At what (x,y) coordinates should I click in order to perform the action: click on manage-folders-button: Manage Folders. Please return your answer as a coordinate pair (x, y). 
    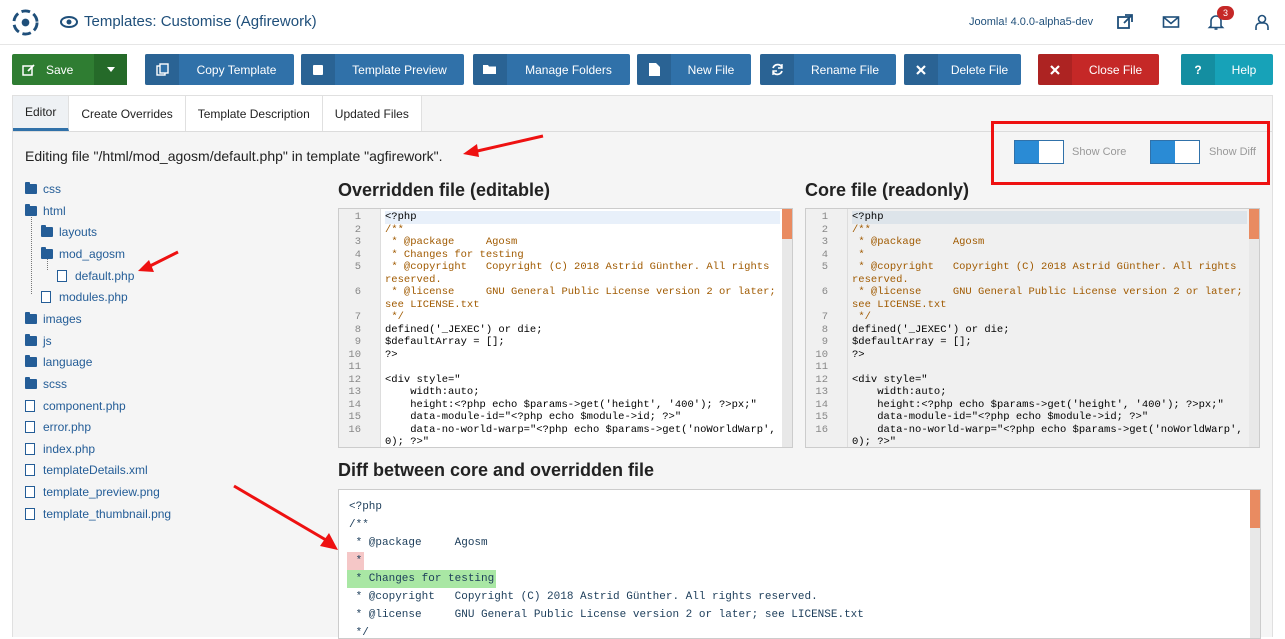
    Looking at the image, I should click on (551, 69).